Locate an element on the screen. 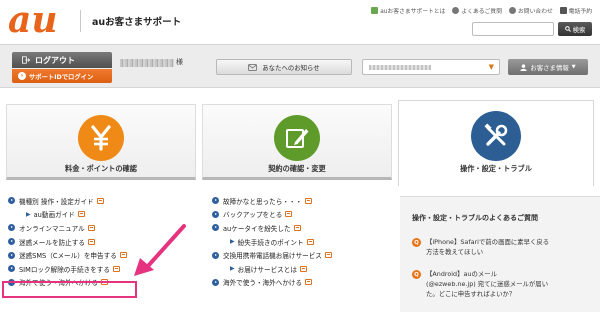  search-input is located at coordinates (513, 29).